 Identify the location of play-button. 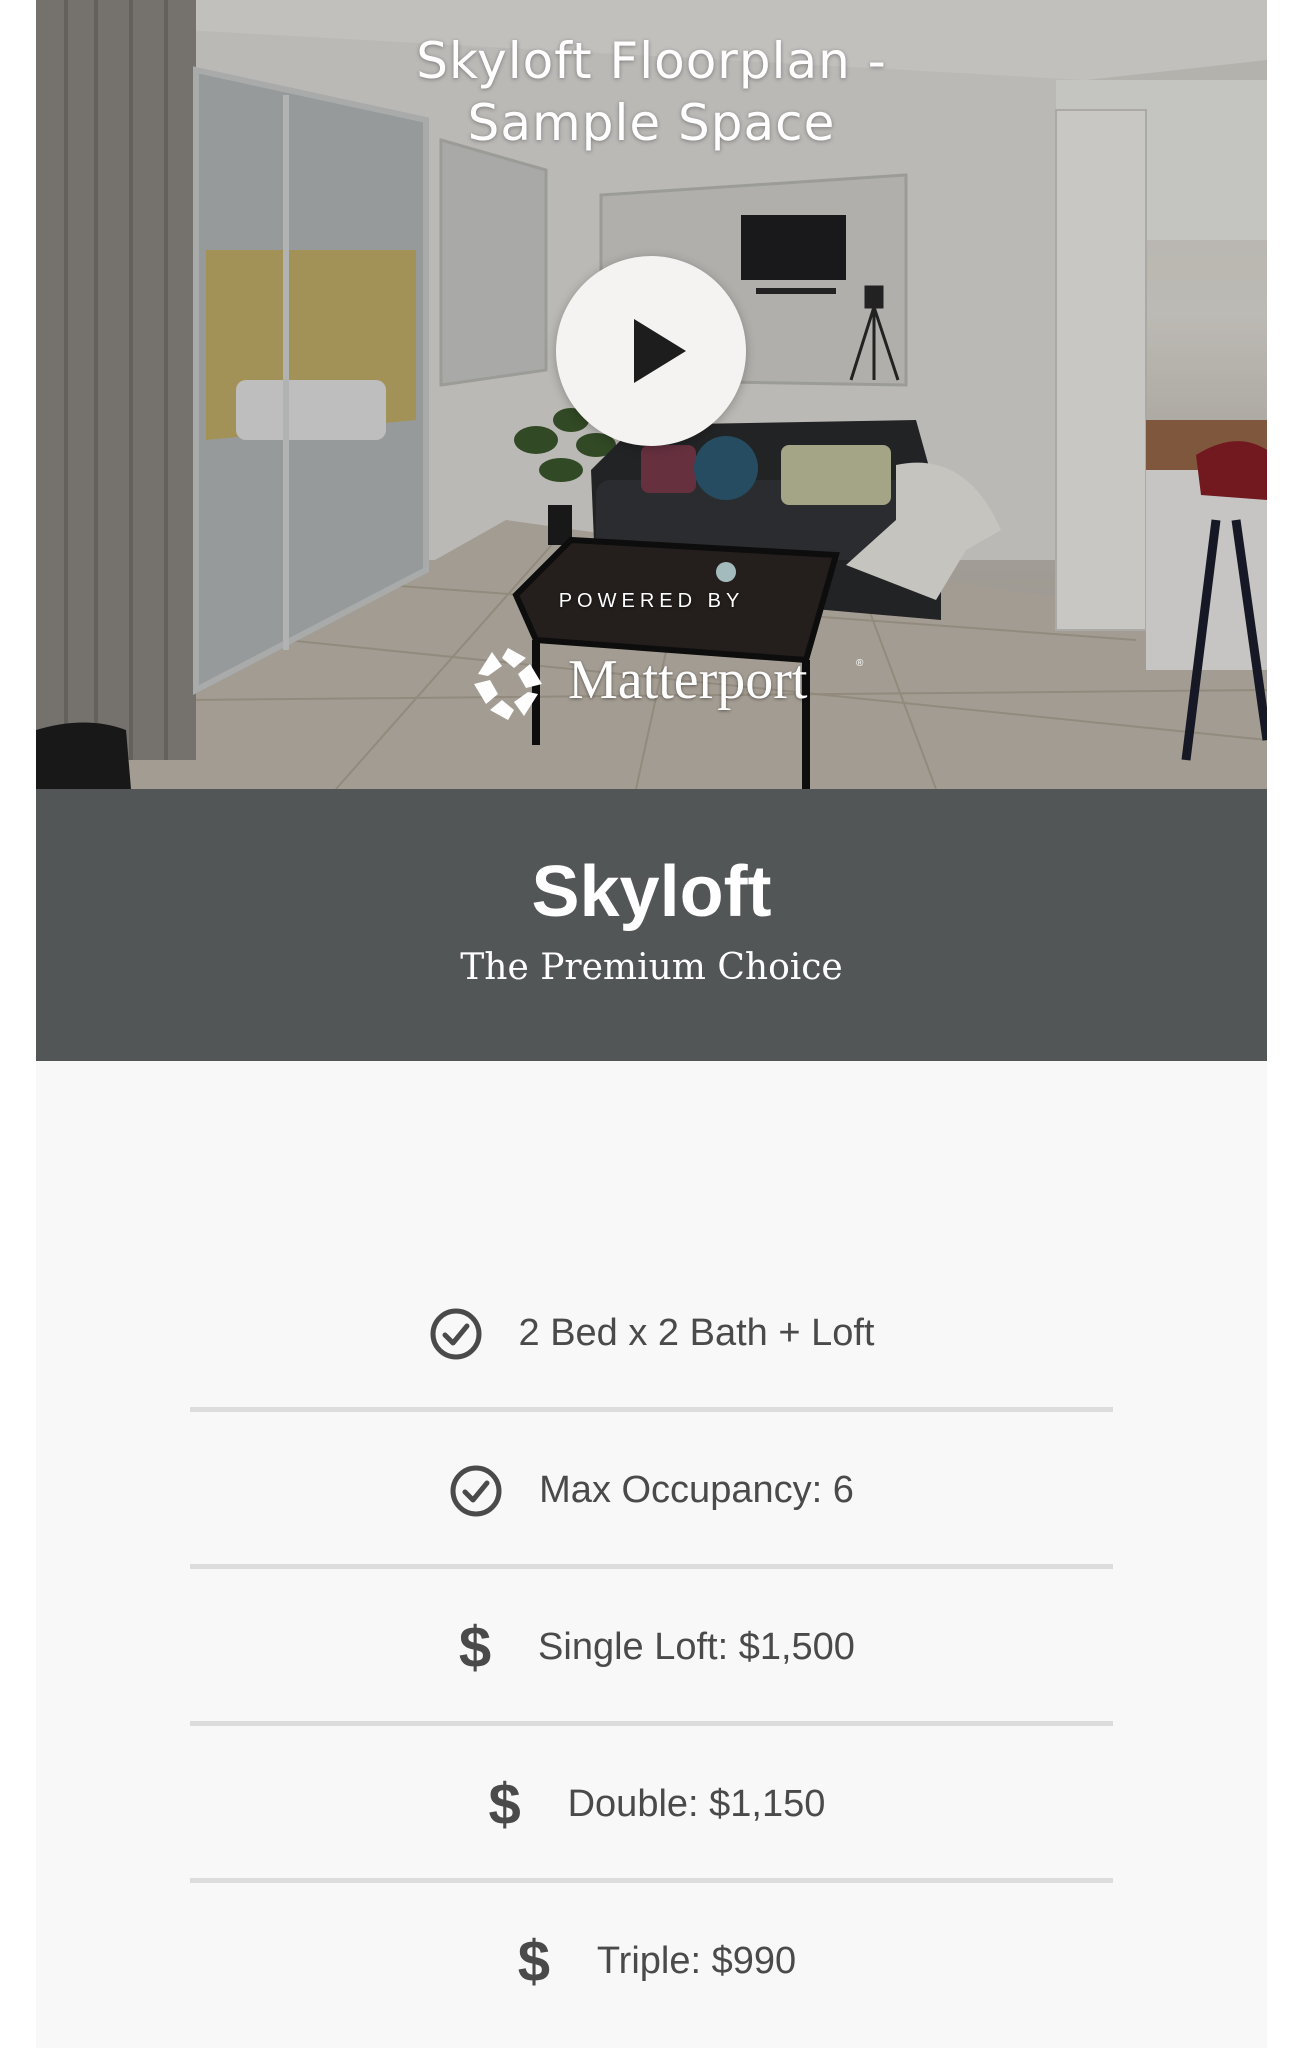
(651, 351).